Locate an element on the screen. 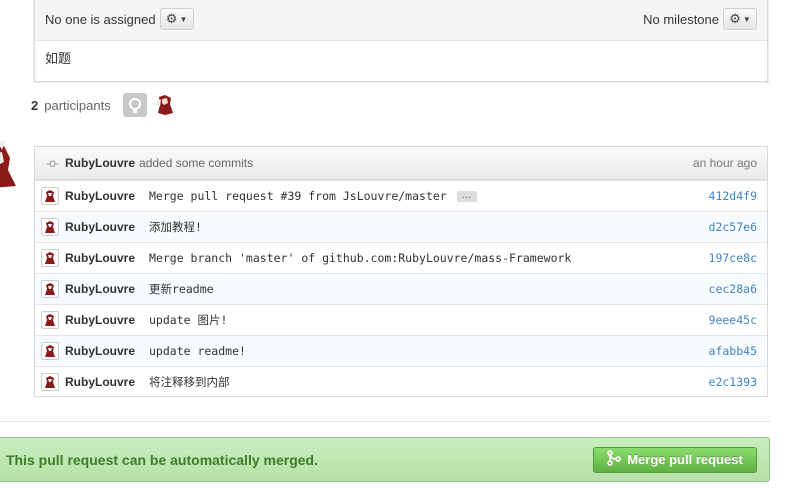  commit-message-link: 将注释移到内部 is located at coordinates (189, 382).